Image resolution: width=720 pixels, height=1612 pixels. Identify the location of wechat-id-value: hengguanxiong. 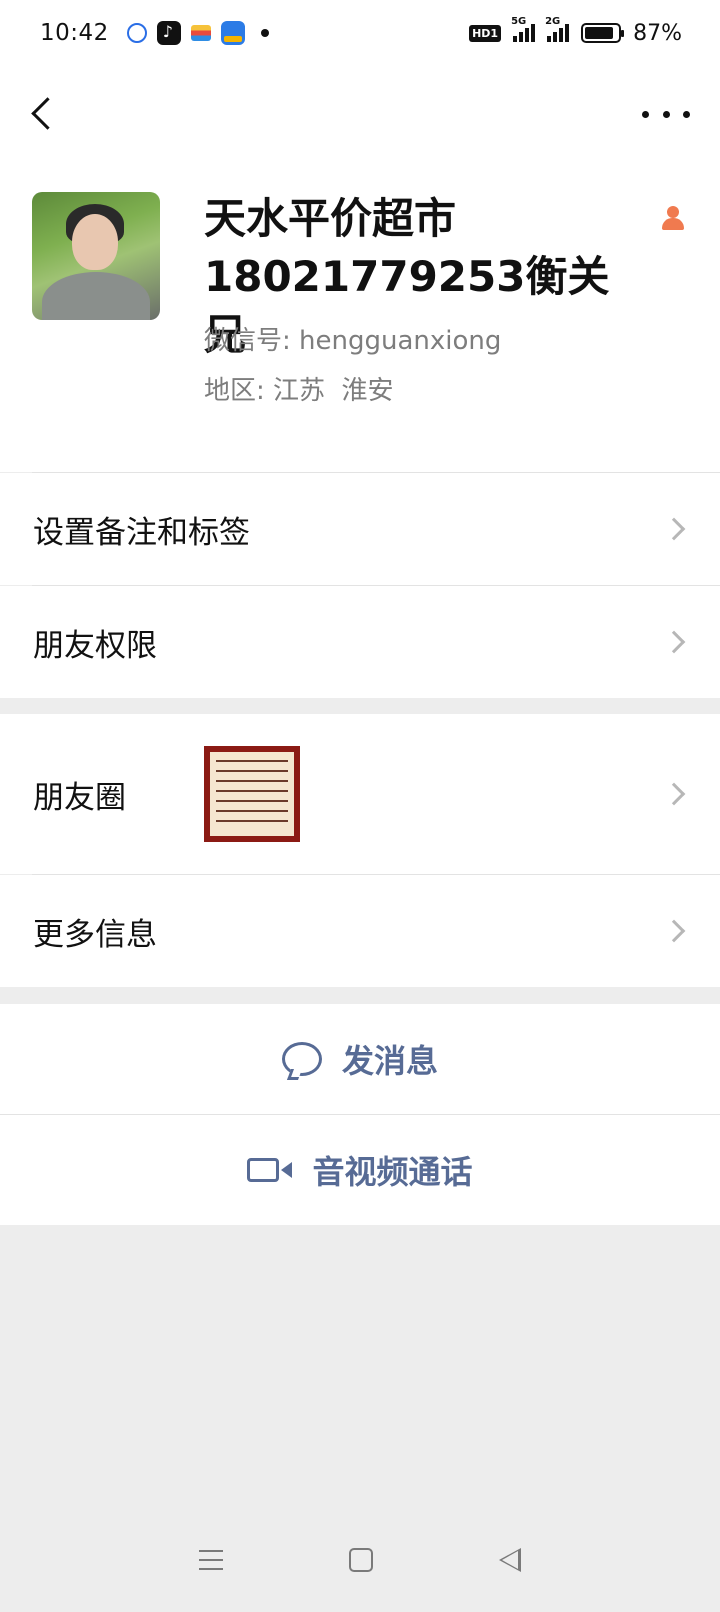
(400, 341).